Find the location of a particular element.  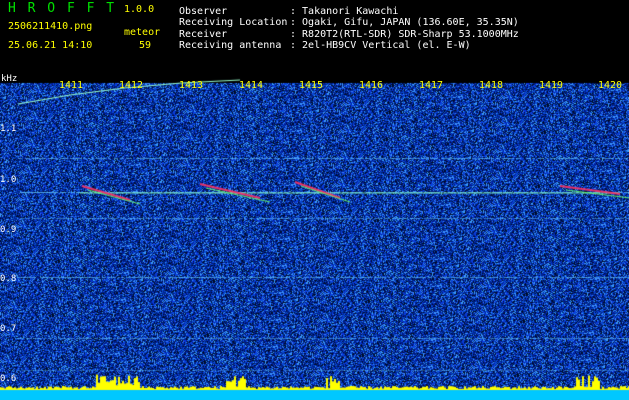

x-tick-label: 1411 is located at coordinates (71, 85).